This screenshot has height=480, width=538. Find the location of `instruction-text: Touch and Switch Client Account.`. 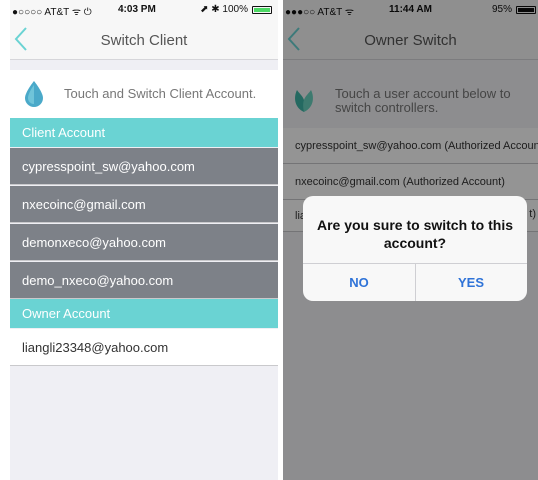

instruction-text: Touch and Switch Client Account. is located at coordinates (160, 93).